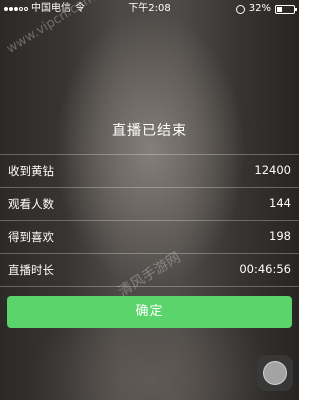 The image size is (320, 400). Describe the element at coordinates (31, 204) in the screenshot. I see `stat-label: 观看人数` at that location.